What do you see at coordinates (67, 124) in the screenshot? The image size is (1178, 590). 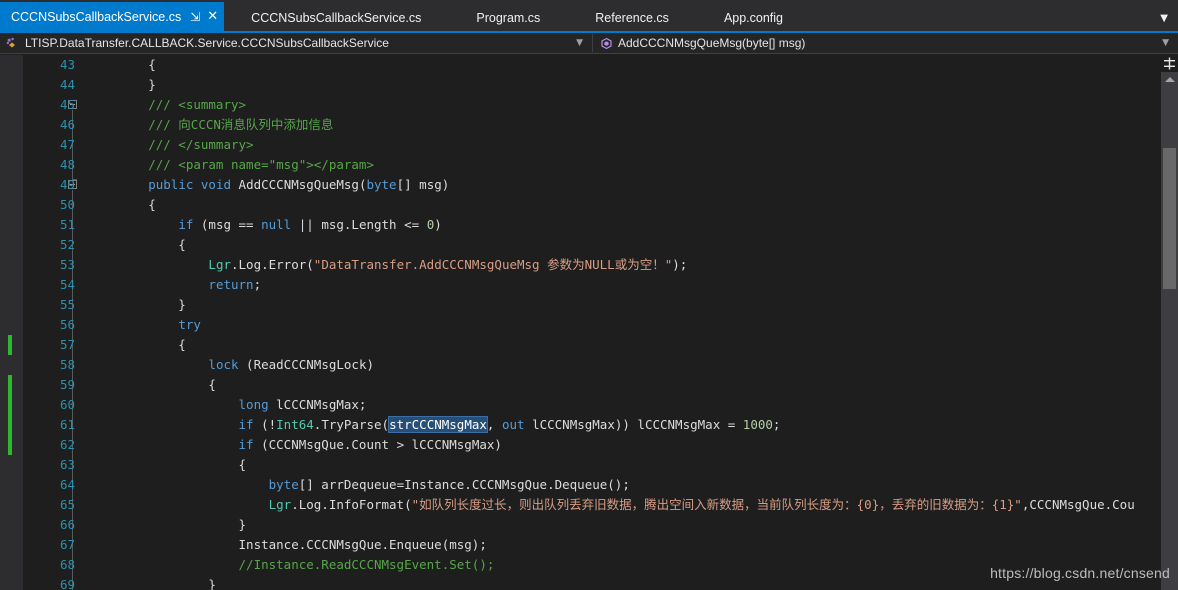 I see `line-number: 46` at bounding box center [67, 124].